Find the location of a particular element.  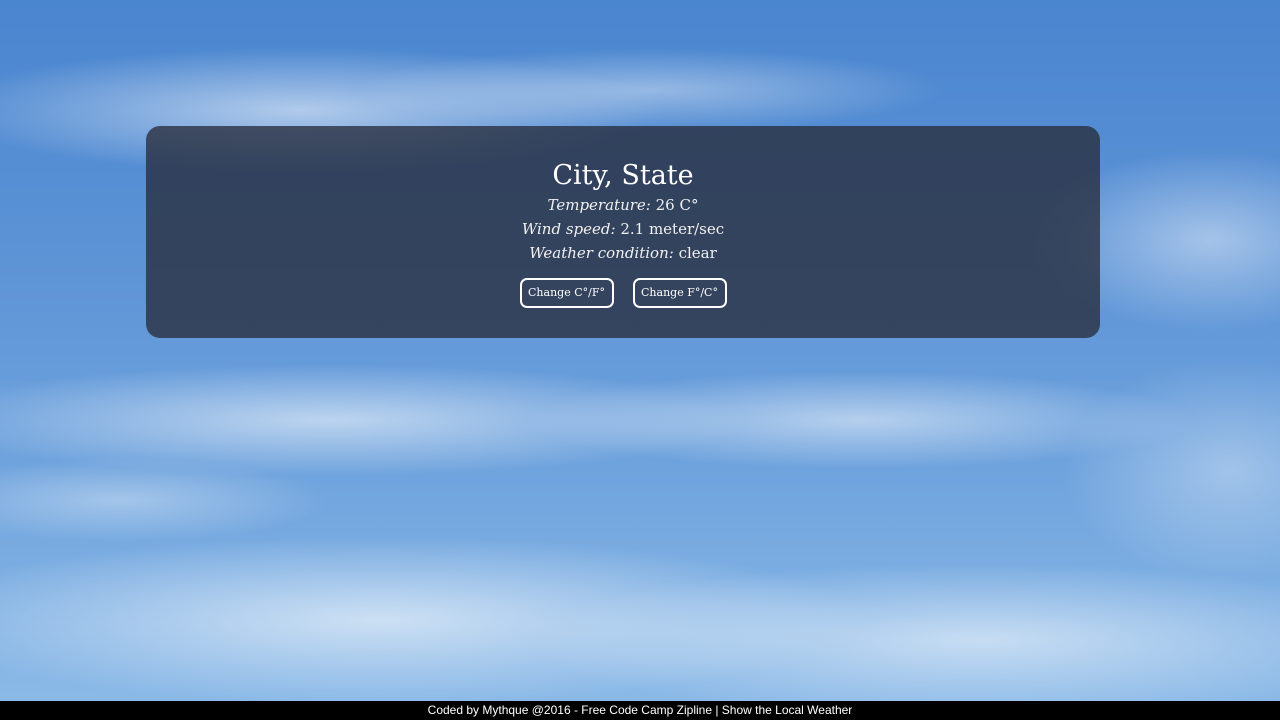

wind-speed-line: Wind speed: 2.1 meter/sec is located at coordinates (623, 229).